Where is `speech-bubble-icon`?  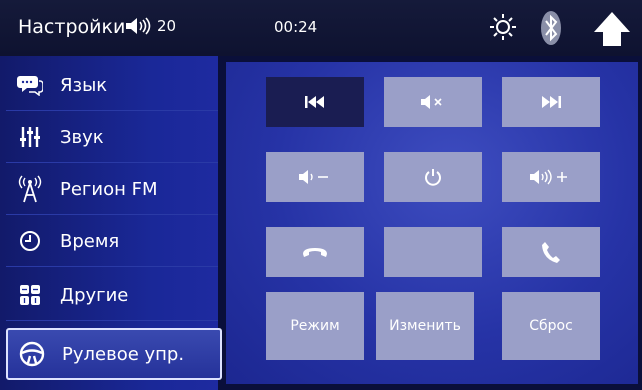 speech-bubble-icon is located at coordinates (30, 85).